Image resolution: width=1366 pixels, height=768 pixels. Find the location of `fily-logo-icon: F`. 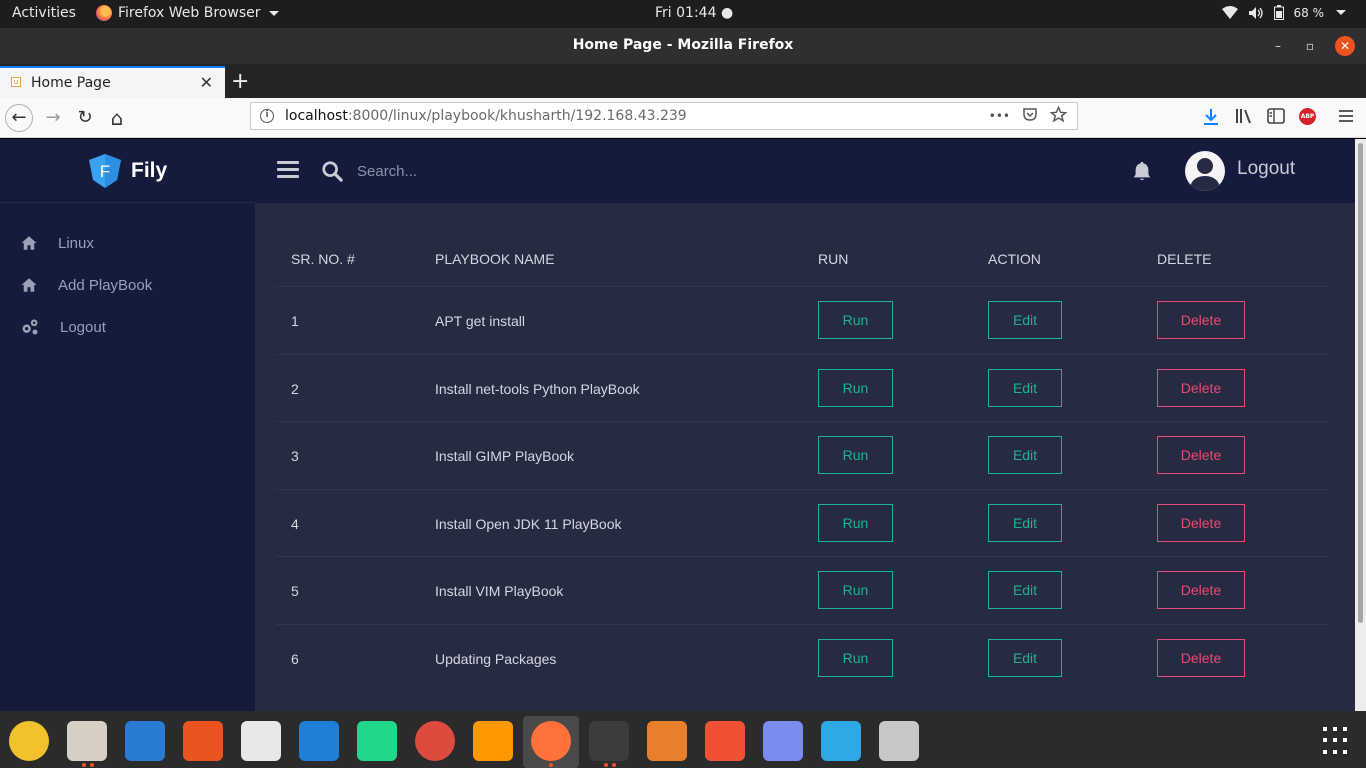

fily-logo-icon: F is located at coordinates (105, 171).